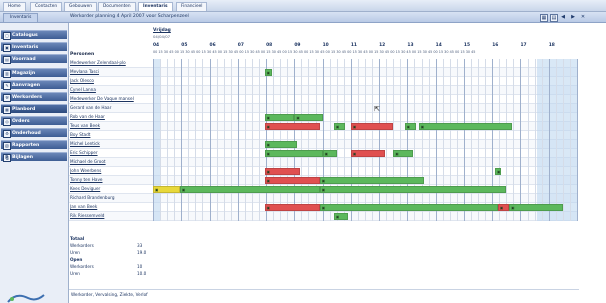  What do you see at coordinates (162, 30) in the screenshot?
I see `day-label: Vrijdag` at bounding box center [162, 30].